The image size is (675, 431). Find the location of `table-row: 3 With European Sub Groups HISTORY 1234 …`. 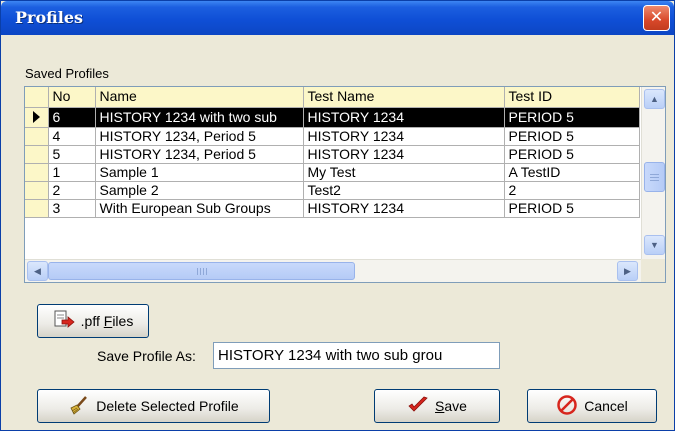

table-row: 3 With European Sub Groups HISTORY 1234 … is located at coordinates (332, 208).